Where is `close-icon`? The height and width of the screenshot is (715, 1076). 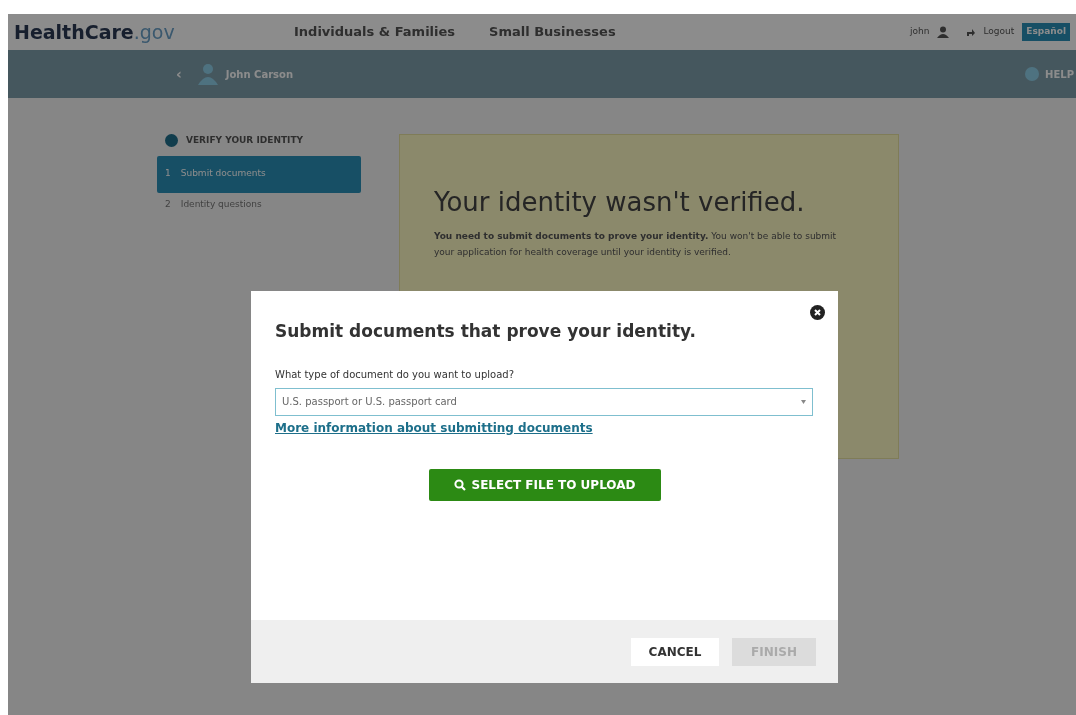
close-icon is located at coordinates (817, 312).